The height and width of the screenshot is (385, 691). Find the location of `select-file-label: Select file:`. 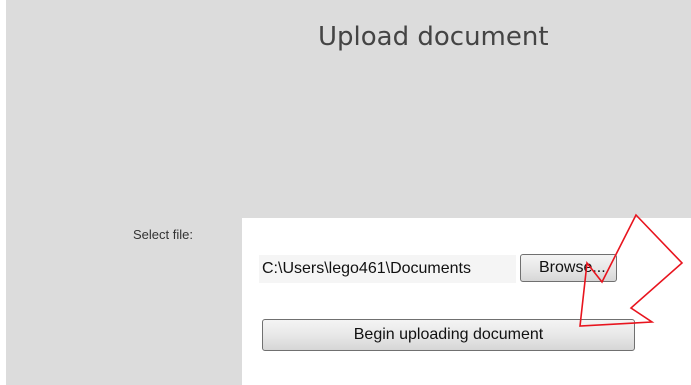

select-file-label: Select file: is located at coordinates (163, 234).